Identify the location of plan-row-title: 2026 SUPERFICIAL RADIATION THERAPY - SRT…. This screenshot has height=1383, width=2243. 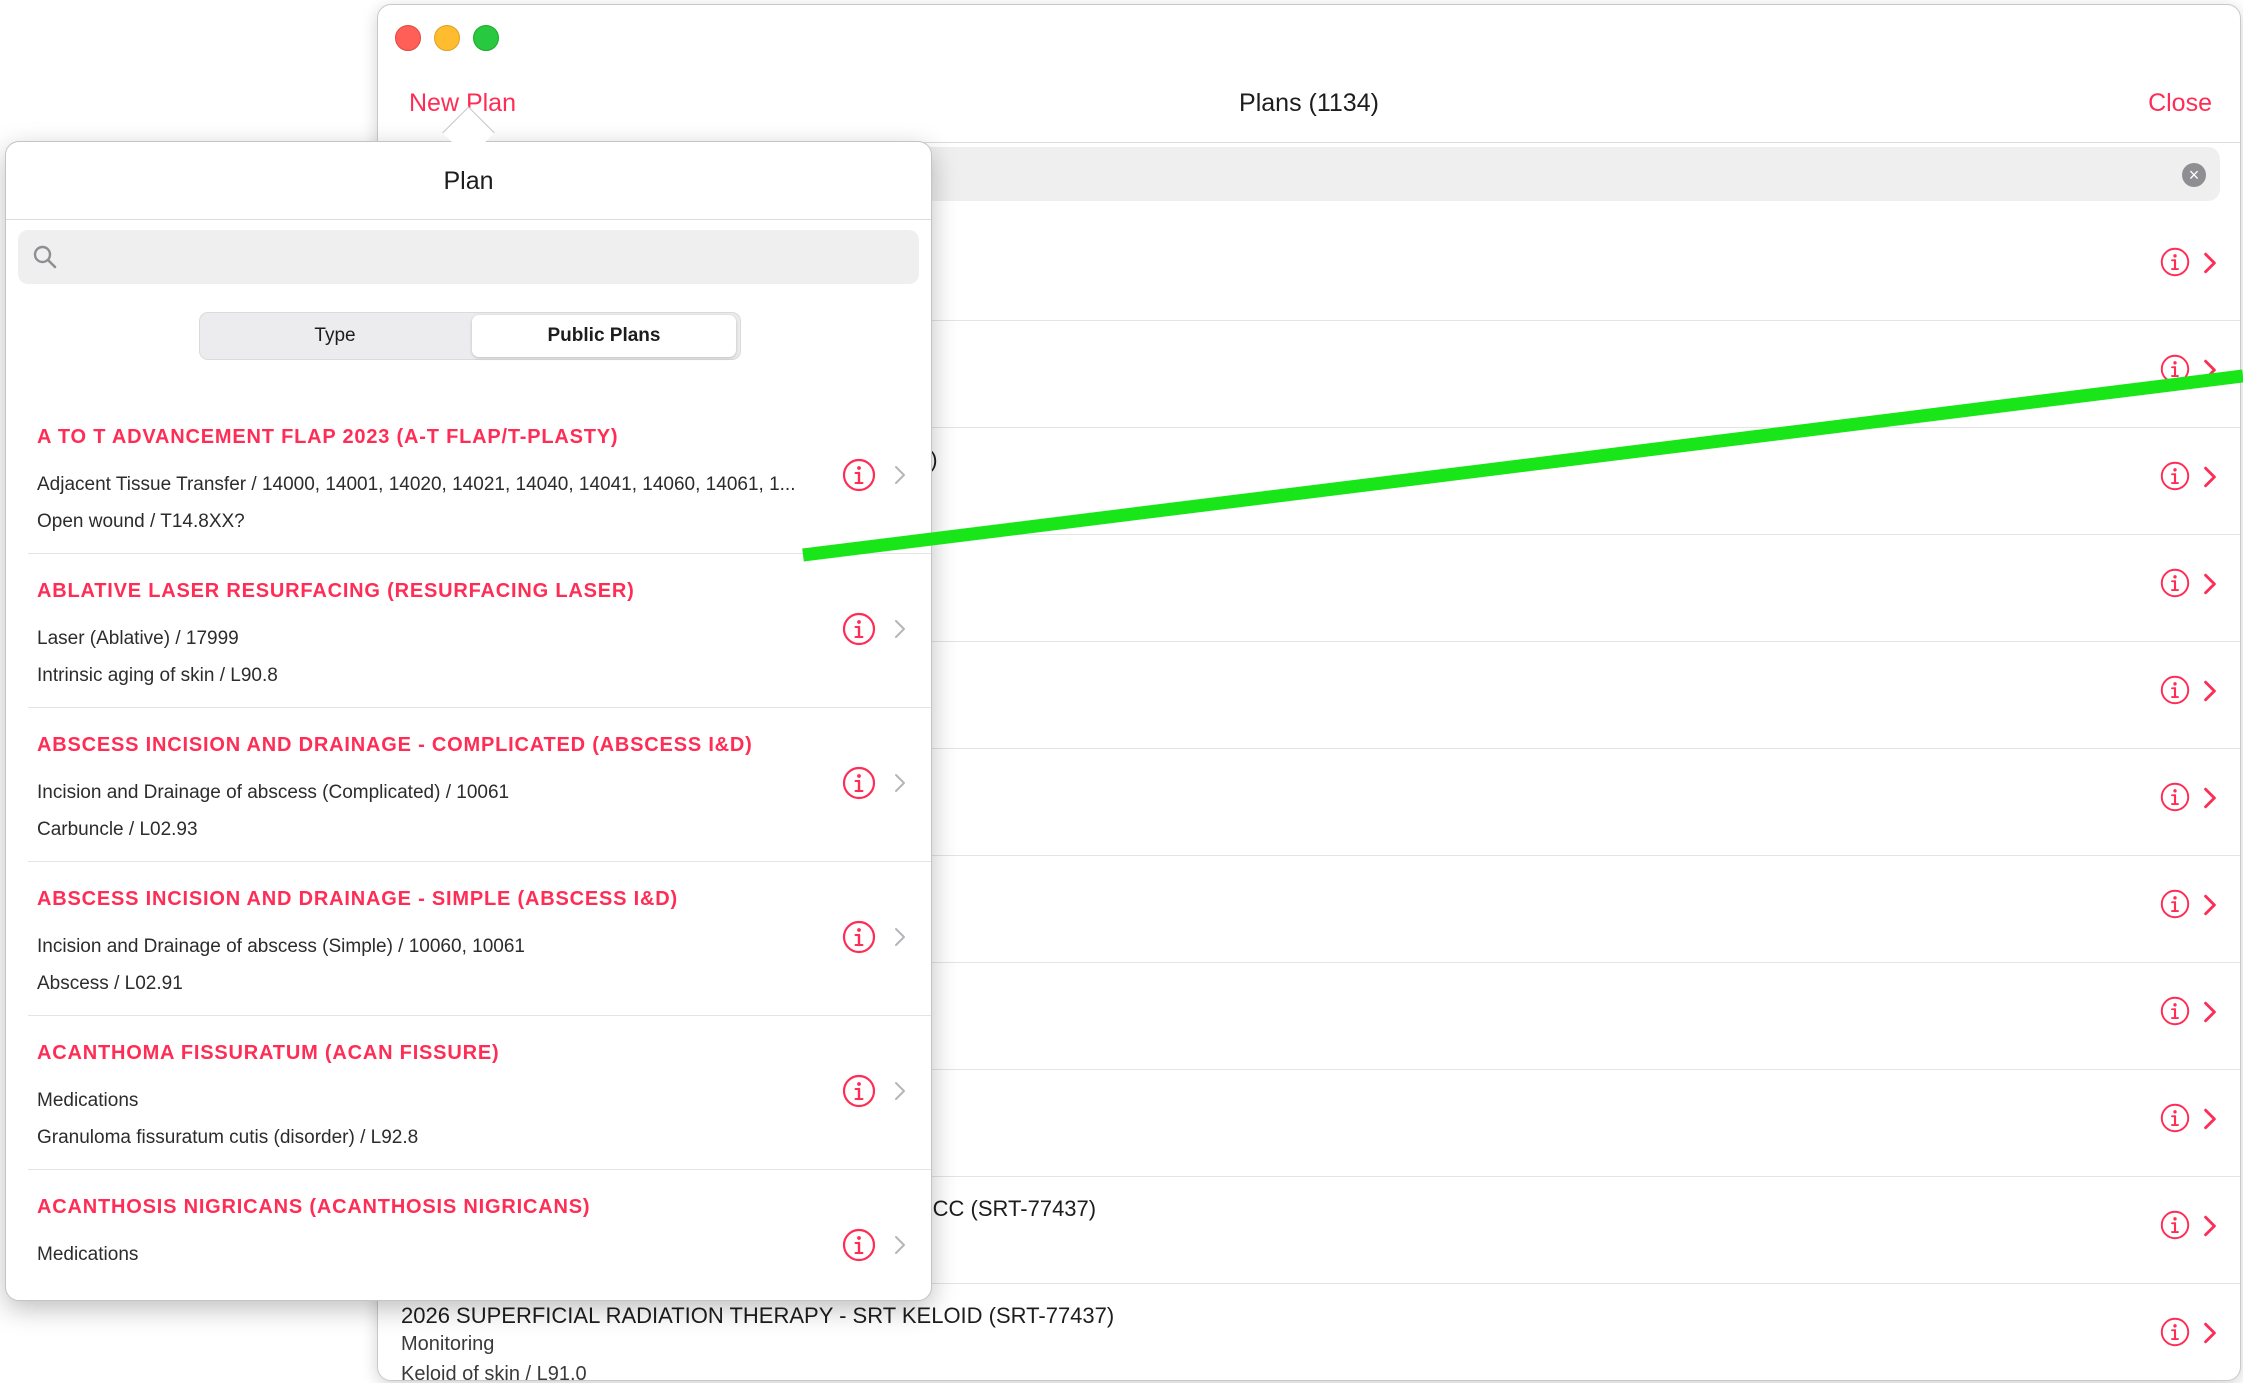
(758, 1315).